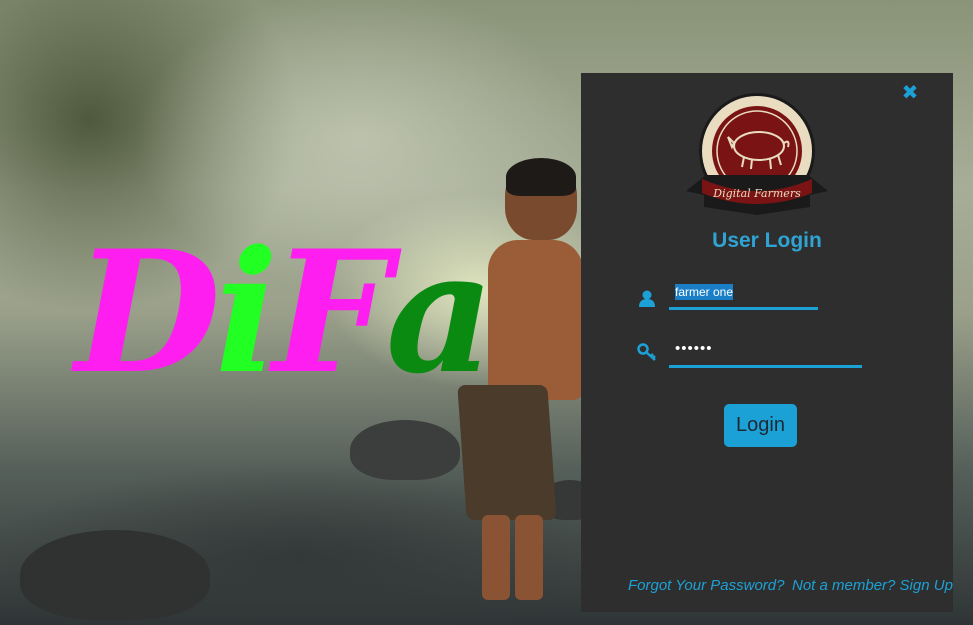 Image resolution: width=973 pixels, height=625 pixels. I want to click on close-icon: ✖, so click(910, 92).